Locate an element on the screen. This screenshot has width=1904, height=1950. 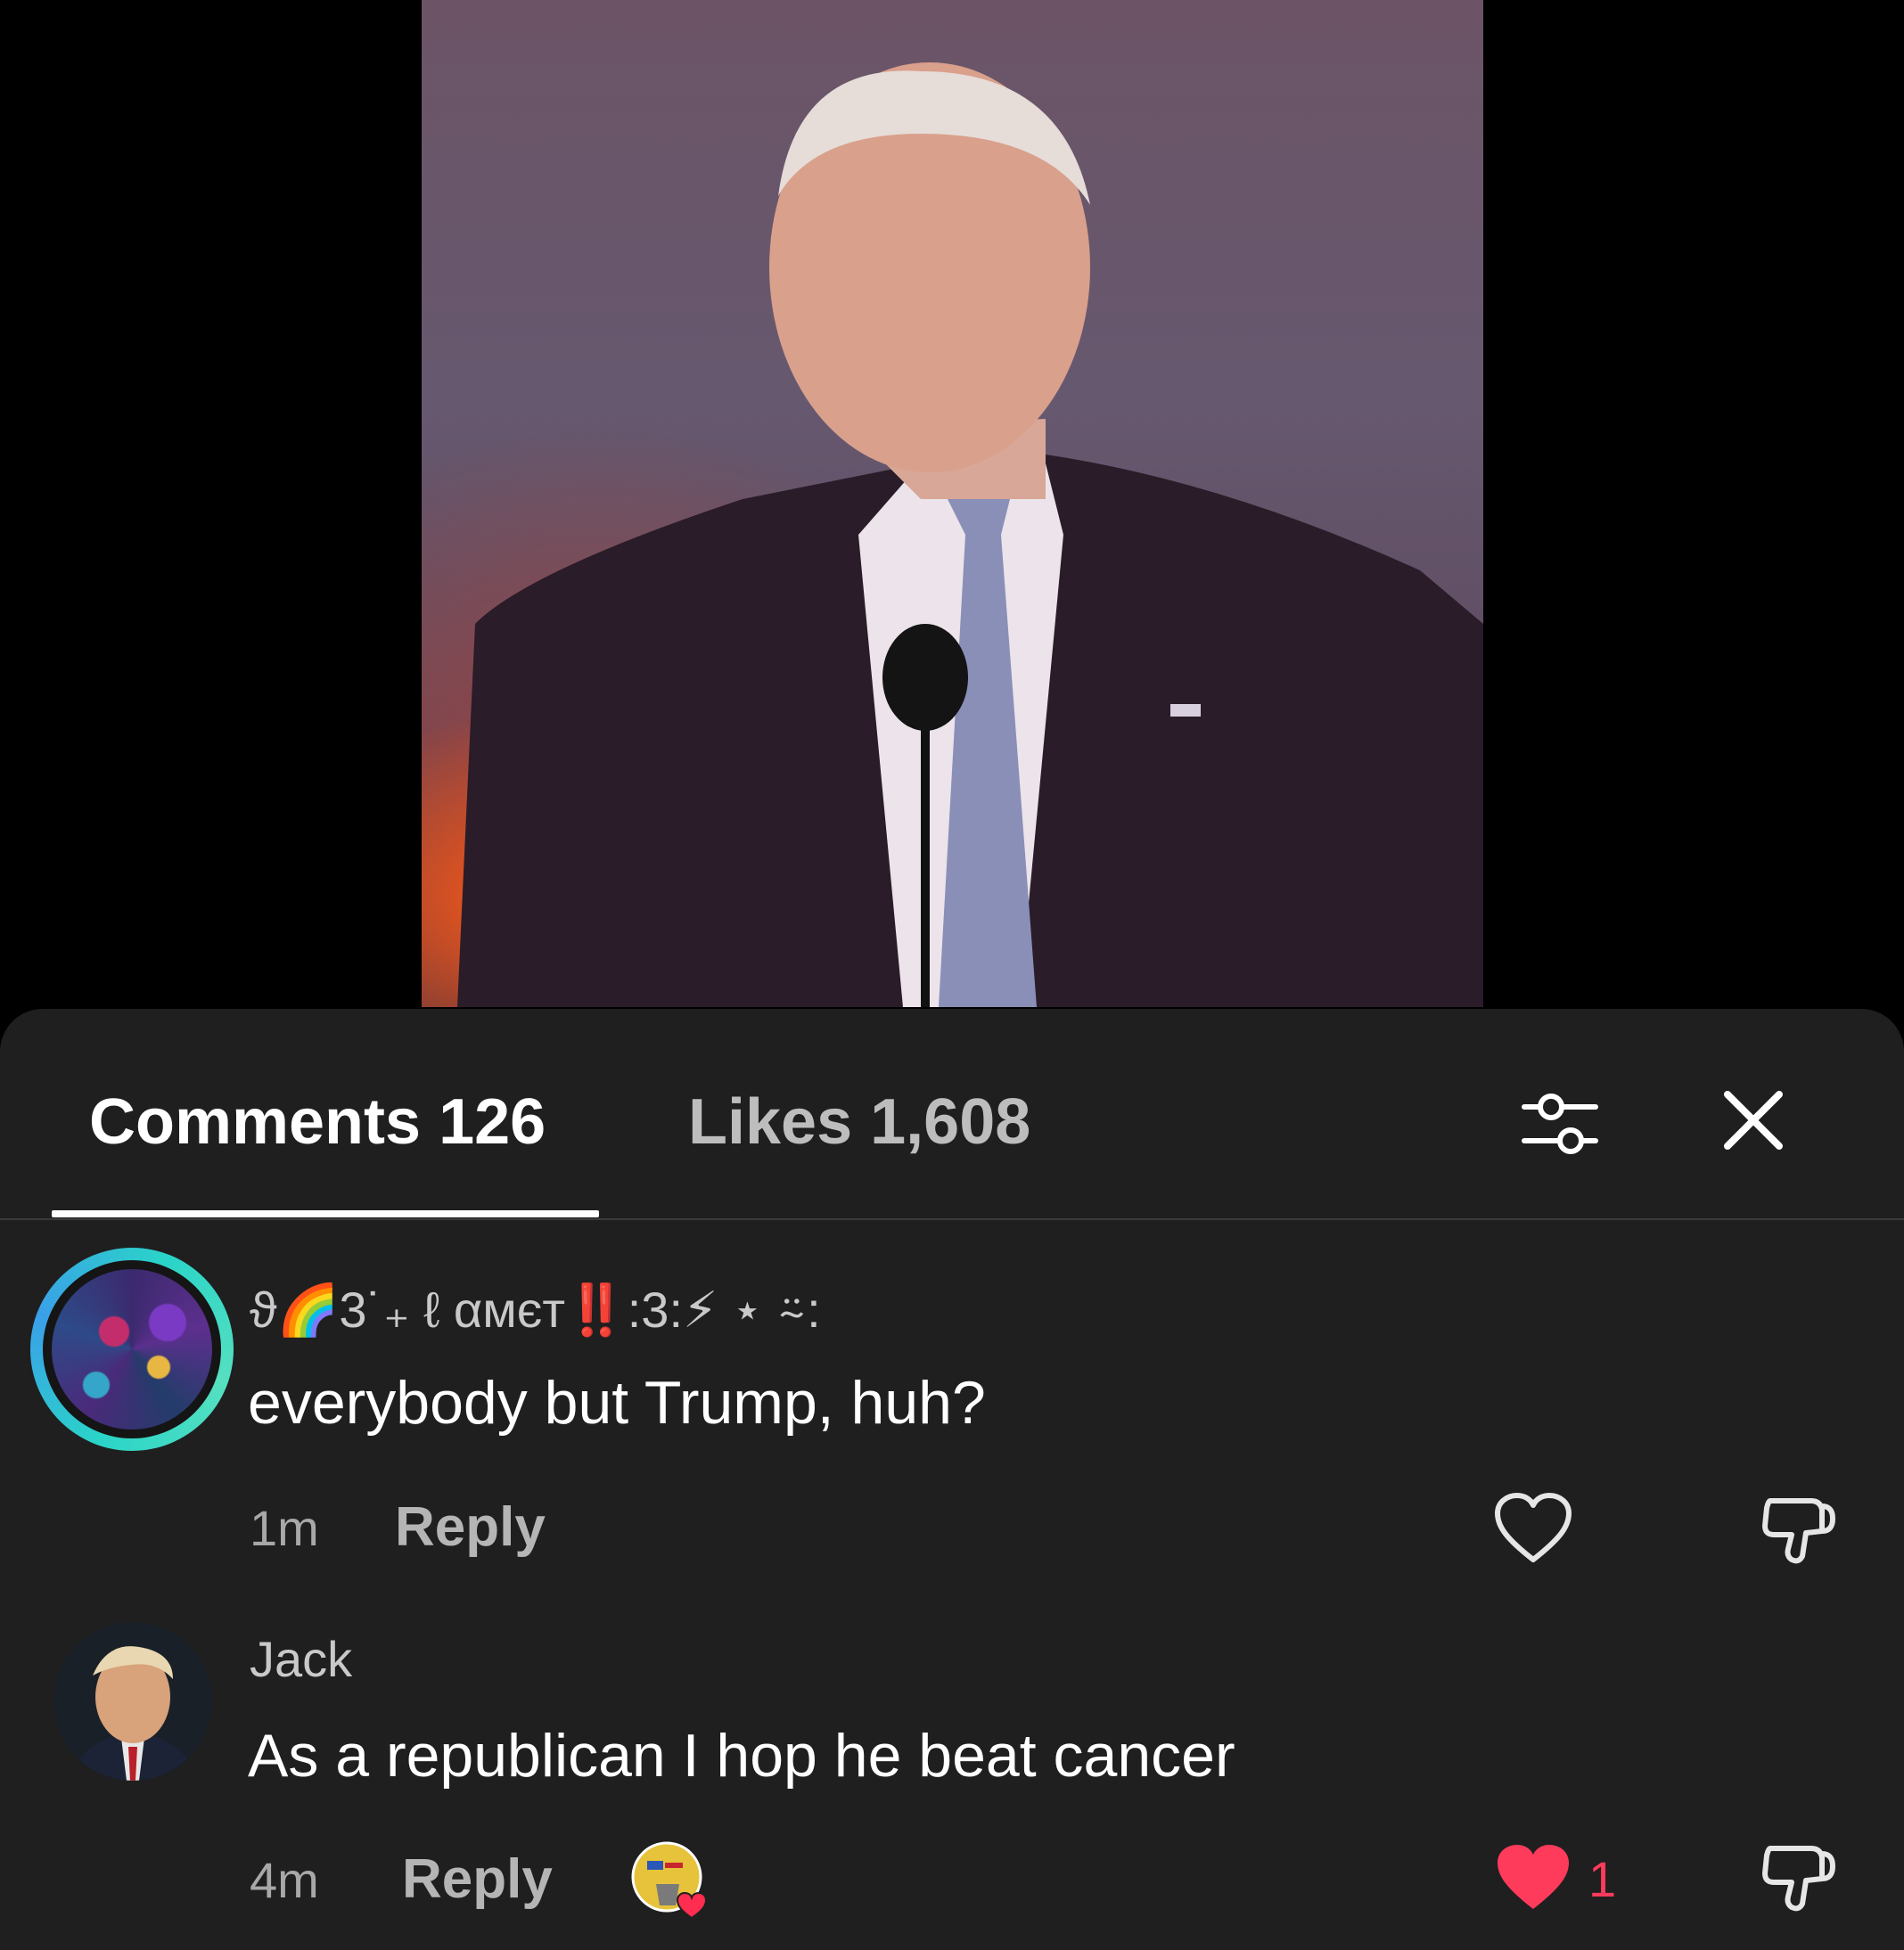
comment-username: Jack is located at coordinates (301, 1659).